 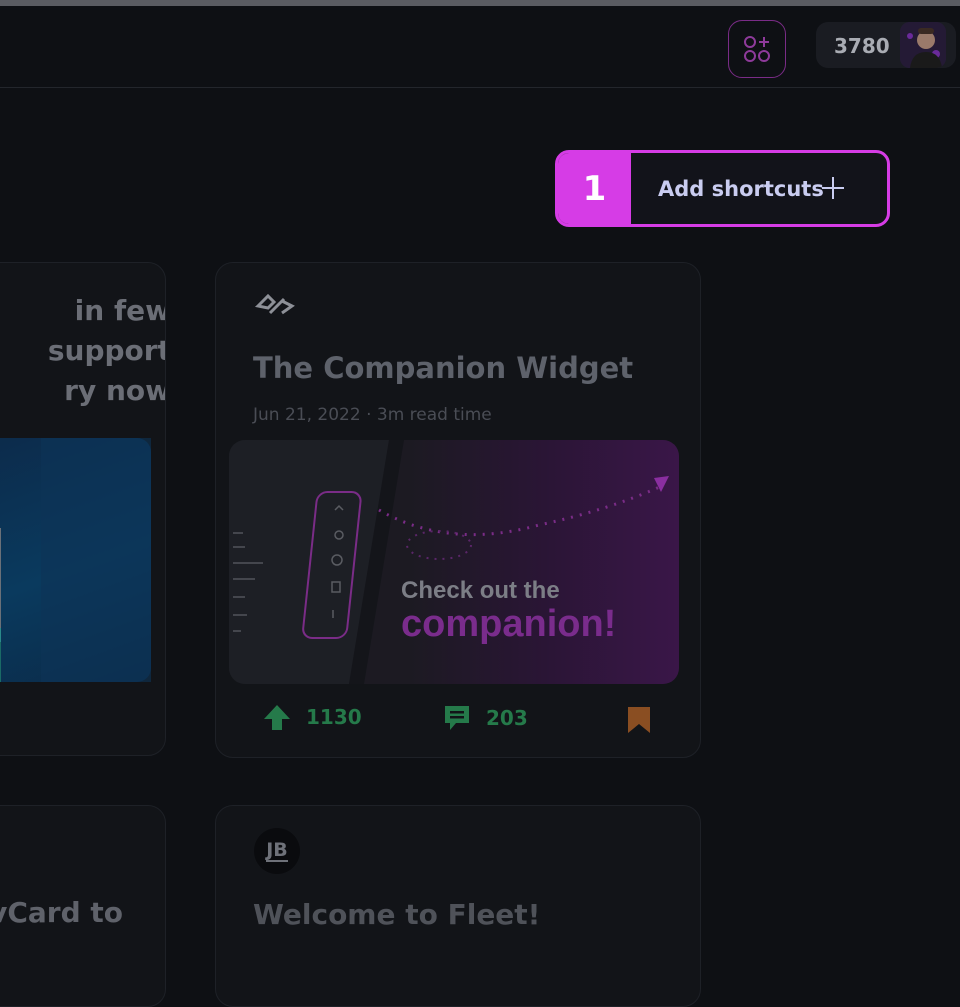 What do you see at coordinates (61, 912) in the screenshot?
I see `post-title: vCard to` at bounding box center [61, 912].